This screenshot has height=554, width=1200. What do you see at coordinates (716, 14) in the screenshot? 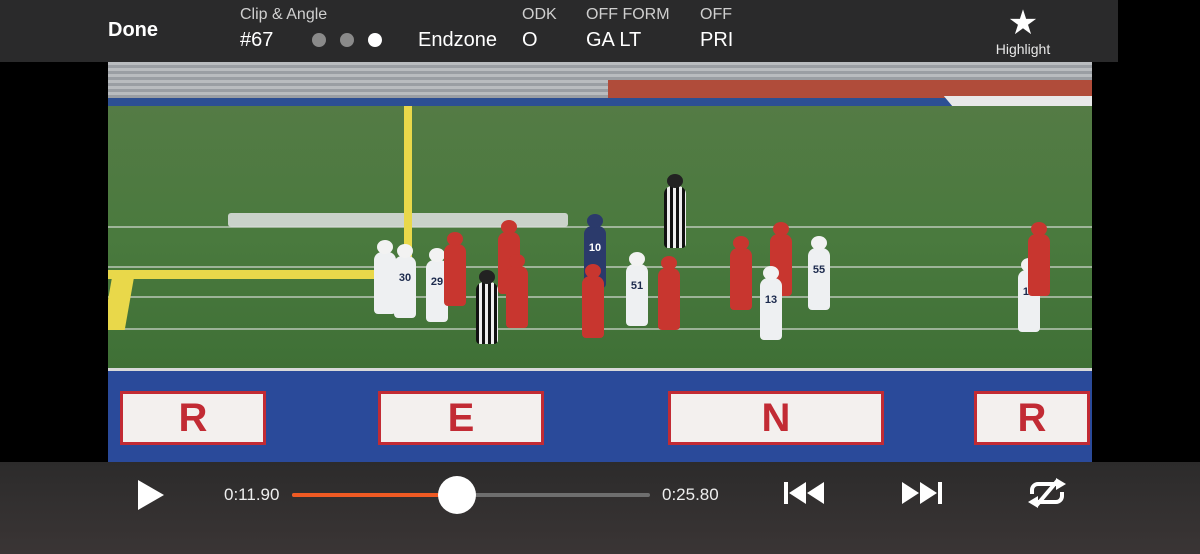
I see `off-play-label: OFF` at bounding box center [716, 14].